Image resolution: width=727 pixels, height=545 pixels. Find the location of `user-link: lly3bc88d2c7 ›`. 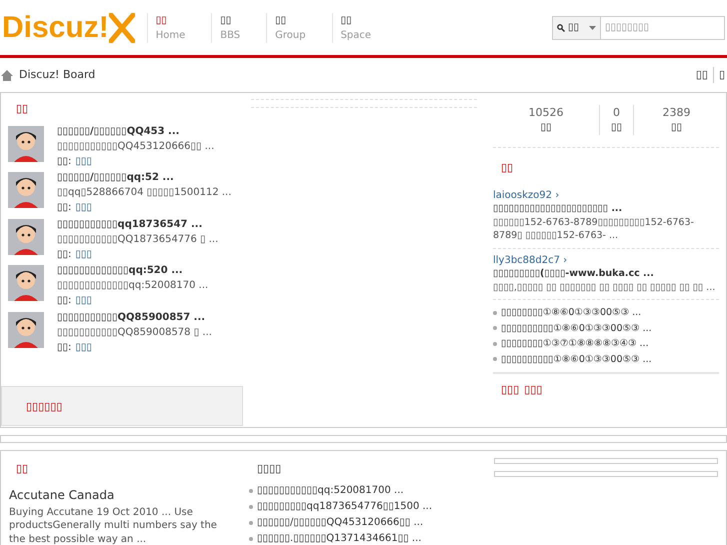

user-link: lly3bc88d2c7 › is located at coordinates (606, 260).